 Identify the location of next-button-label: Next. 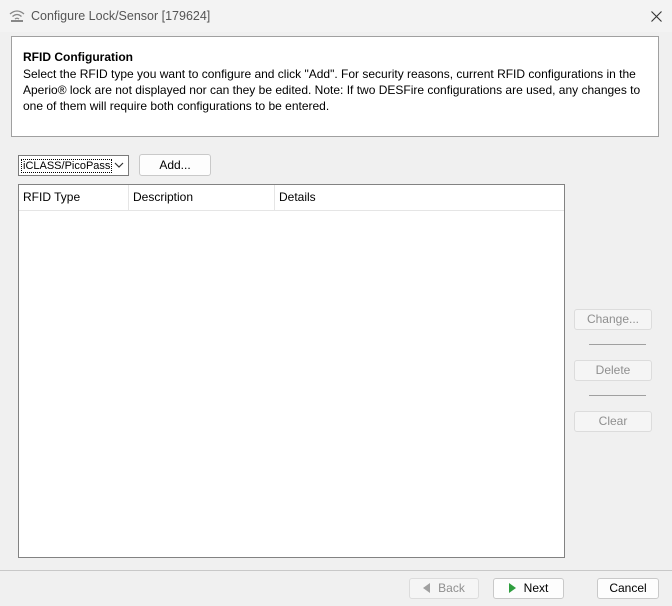
(536, 588).